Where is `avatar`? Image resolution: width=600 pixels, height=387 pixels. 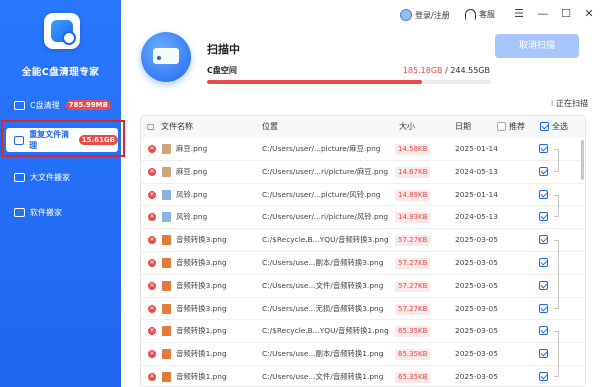
avatar is located at coordinates (406, 15).